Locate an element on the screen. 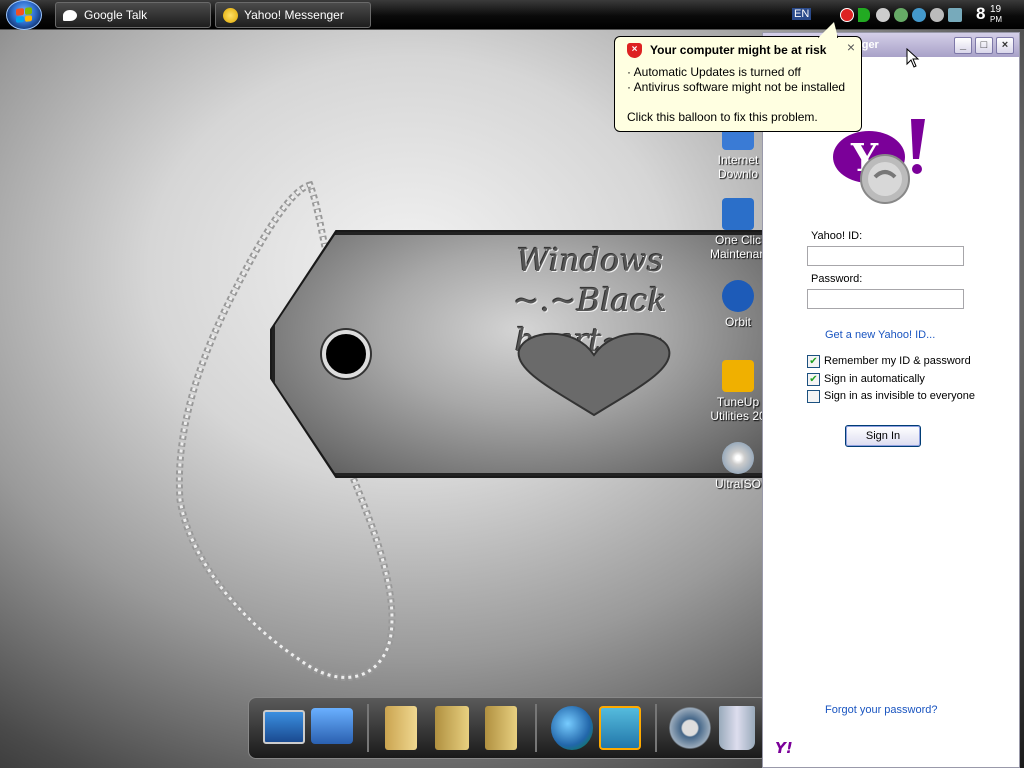 This screenshot has height=768, width=1024. minimize-button: _ is located at coordinates (963, 45).